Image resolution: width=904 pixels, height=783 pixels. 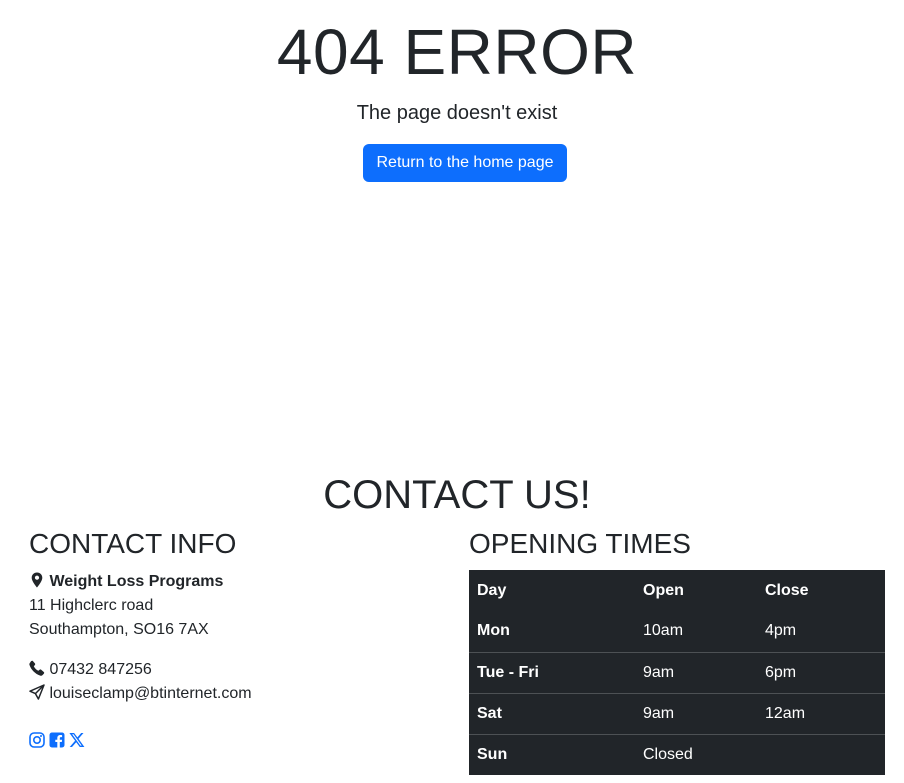 I want to click on close-cell, so click(x=821, y=754).